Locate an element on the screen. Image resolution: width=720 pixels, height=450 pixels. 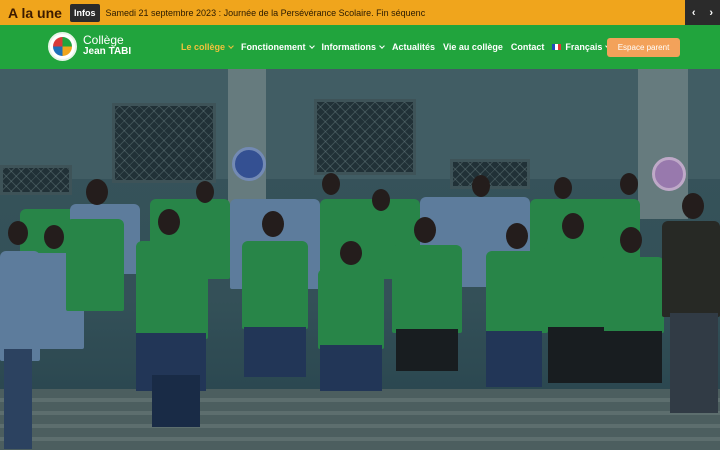
menu-item-le-college: Le collège is located at coordinates (207, 47).